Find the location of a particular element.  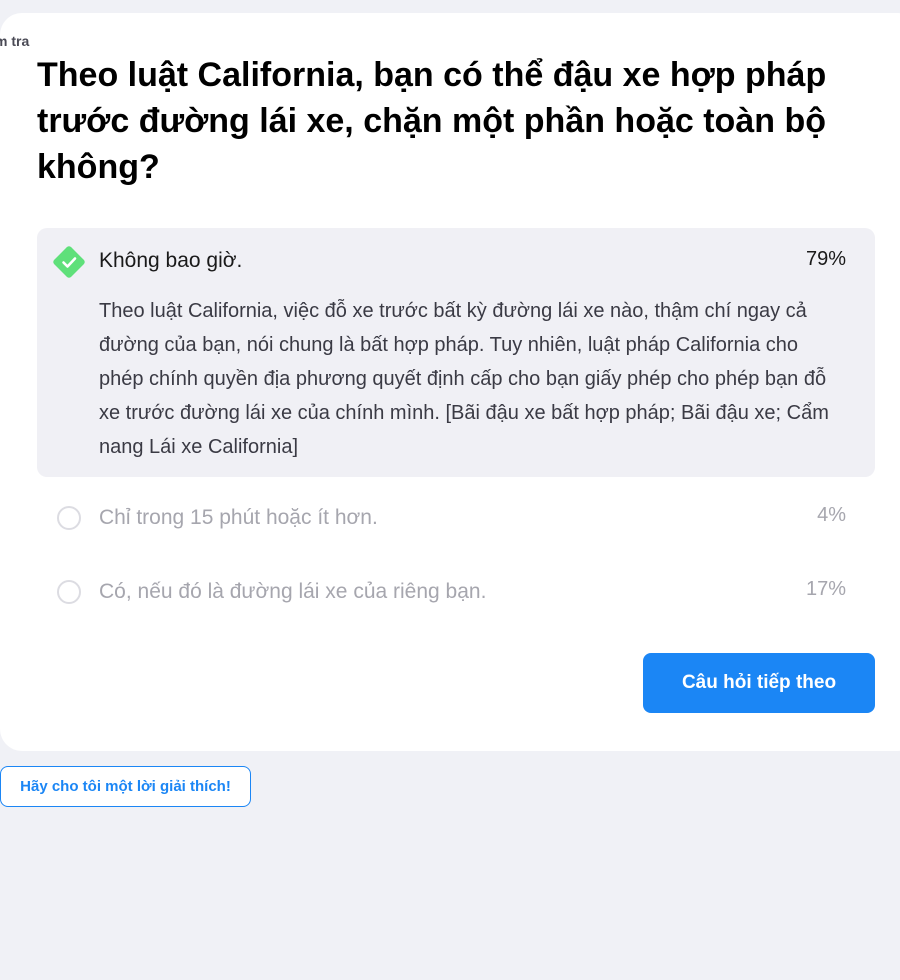

answer-percent: 4% is located at coordinates (831, 515).